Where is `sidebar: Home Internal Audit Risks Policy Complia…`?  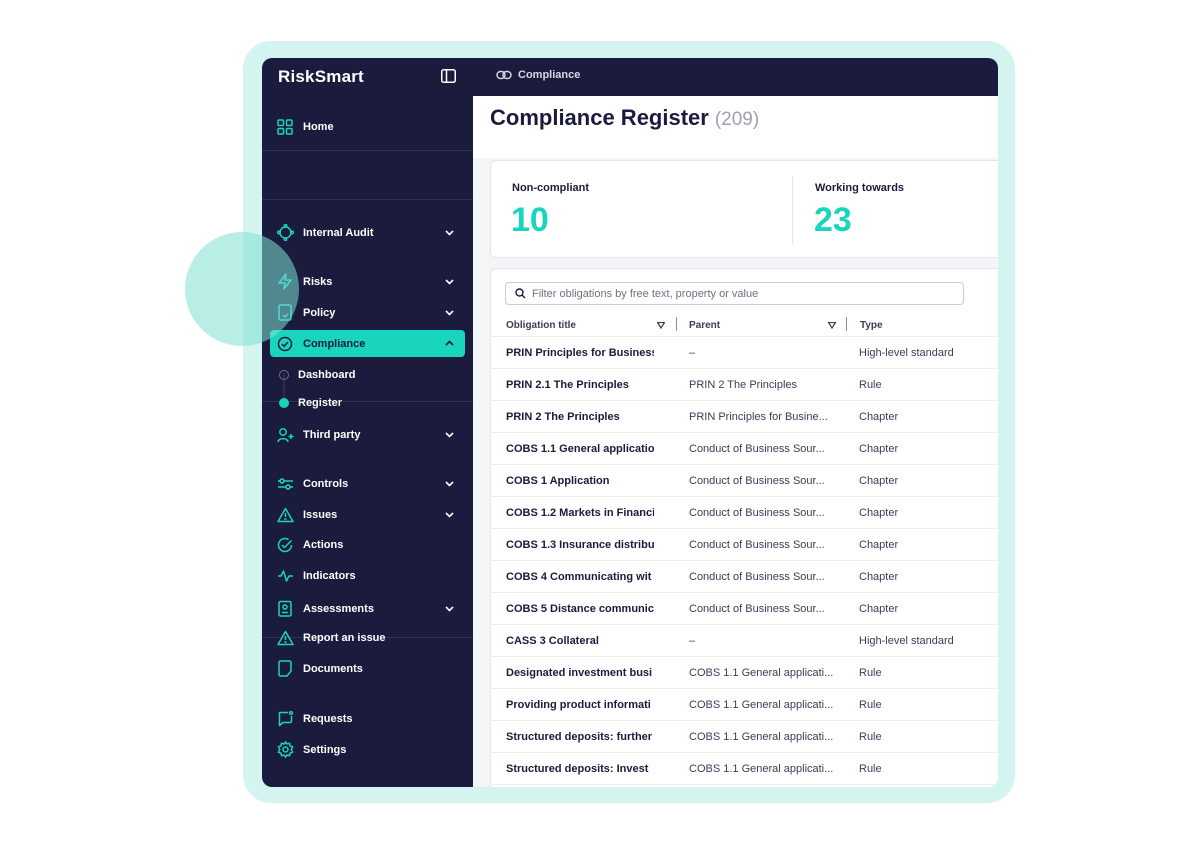 sidebar: Home Internal Audit Risks Policy Complia… is located at coordinates (367, 441).